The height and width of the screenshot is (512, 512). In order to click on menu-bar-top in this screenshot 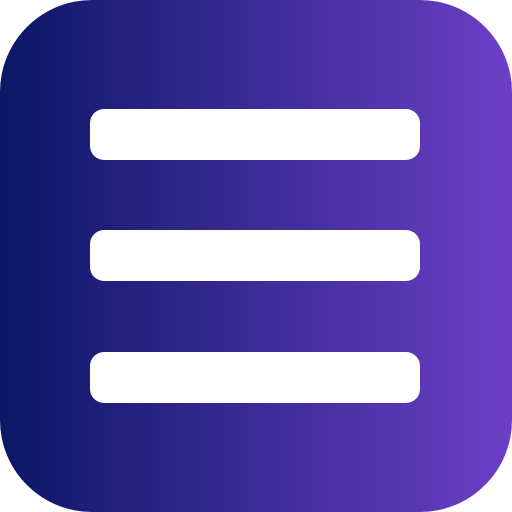, I will do `click(255, 134)`.